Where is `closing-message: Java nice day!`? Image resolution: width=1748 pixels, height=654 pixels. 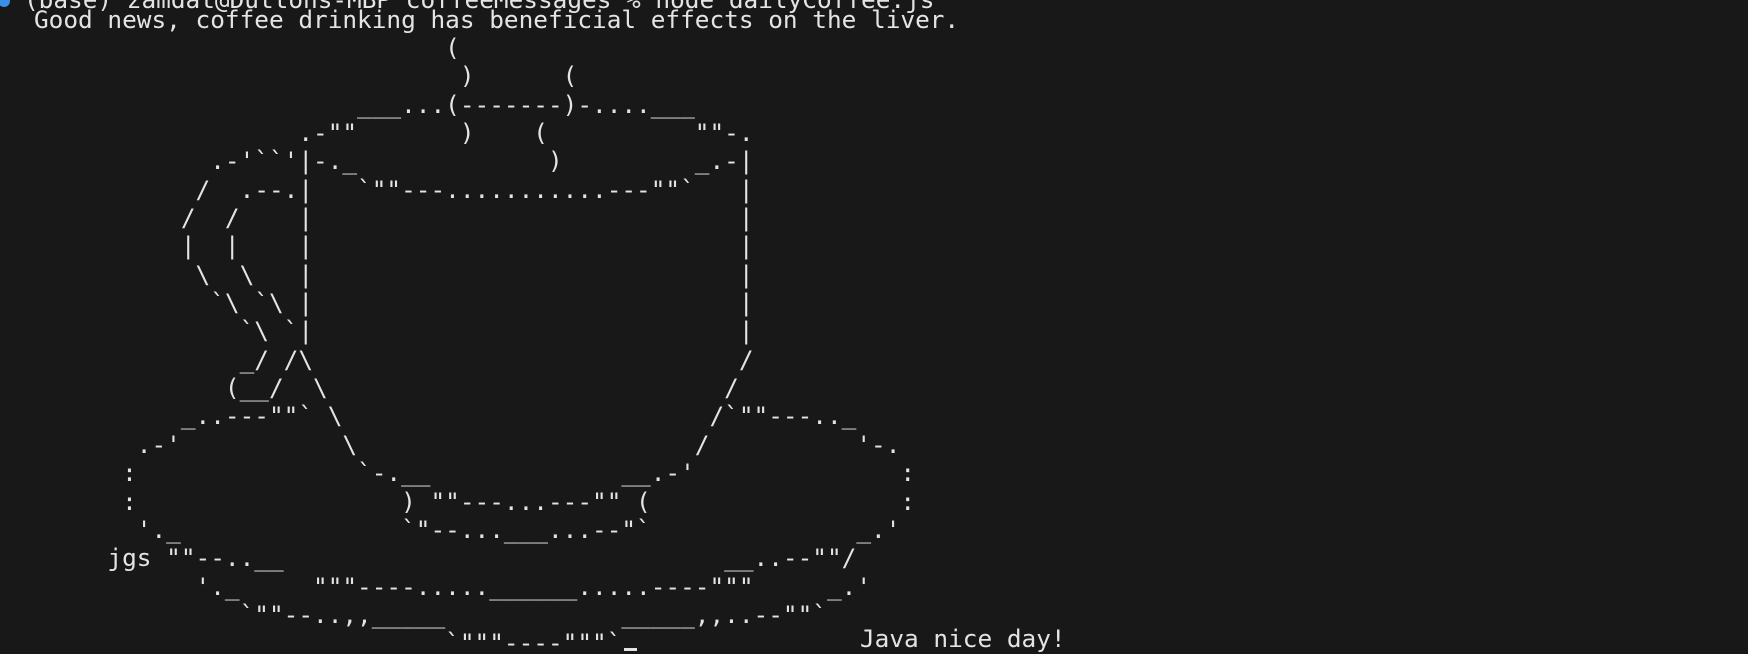 closing-message: Java nice day! is located at coordinates (963, 638).